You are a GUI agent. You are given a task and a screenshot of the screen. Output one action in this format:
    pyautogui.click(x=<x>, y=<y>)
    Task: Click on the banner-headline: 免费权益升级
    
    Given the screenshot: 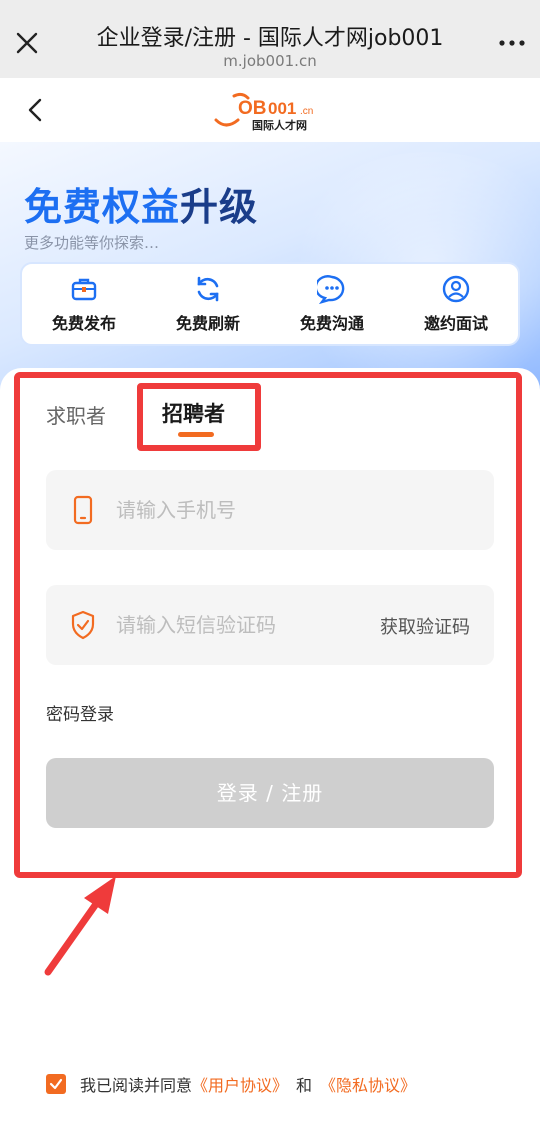 What is the action you would take?
    pyautogui.click(x=141, y=207)
    